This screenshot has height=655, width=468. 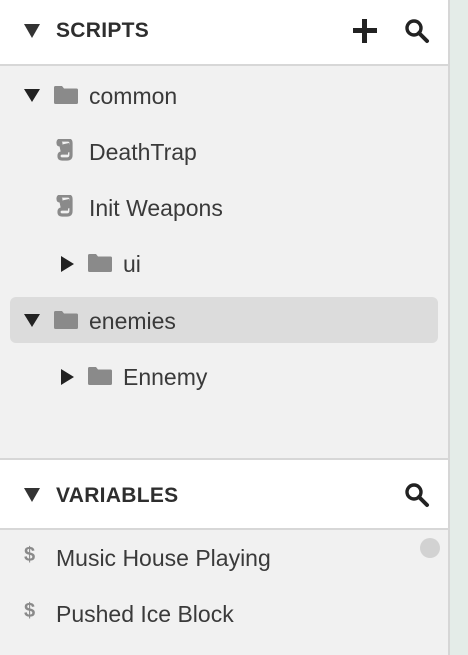 I want to click on tree-folder-ennemy: Ennemy, so click(x=224, y=377).